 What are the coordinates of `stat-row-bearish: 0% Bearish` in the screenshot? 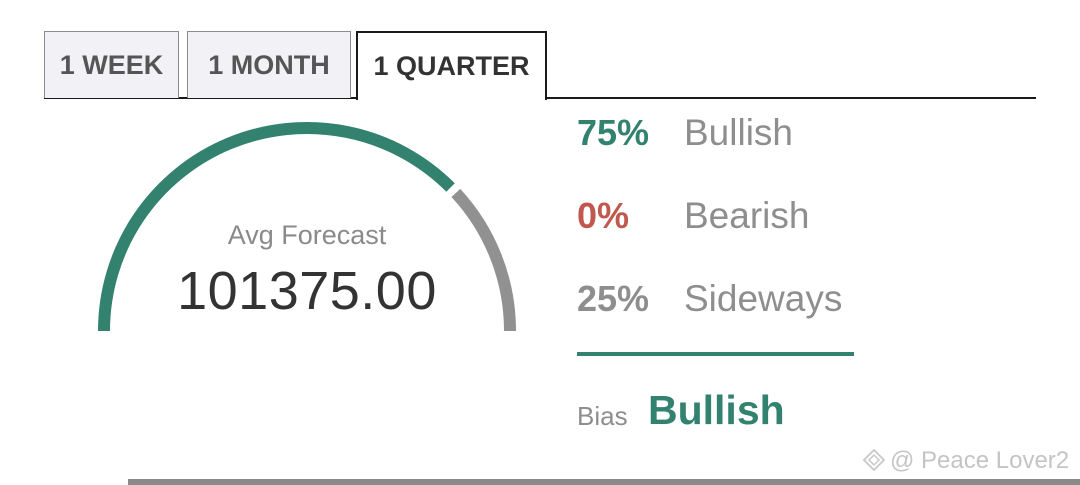 It's located at (787, 232).